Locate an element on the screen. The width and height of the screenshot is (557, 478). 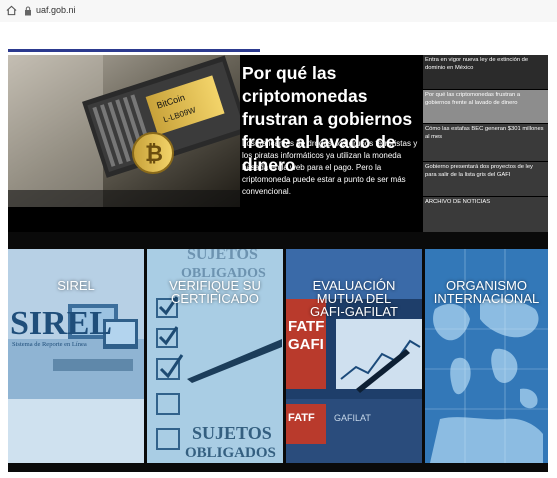
header-strip is located at coordinates (134, 50).